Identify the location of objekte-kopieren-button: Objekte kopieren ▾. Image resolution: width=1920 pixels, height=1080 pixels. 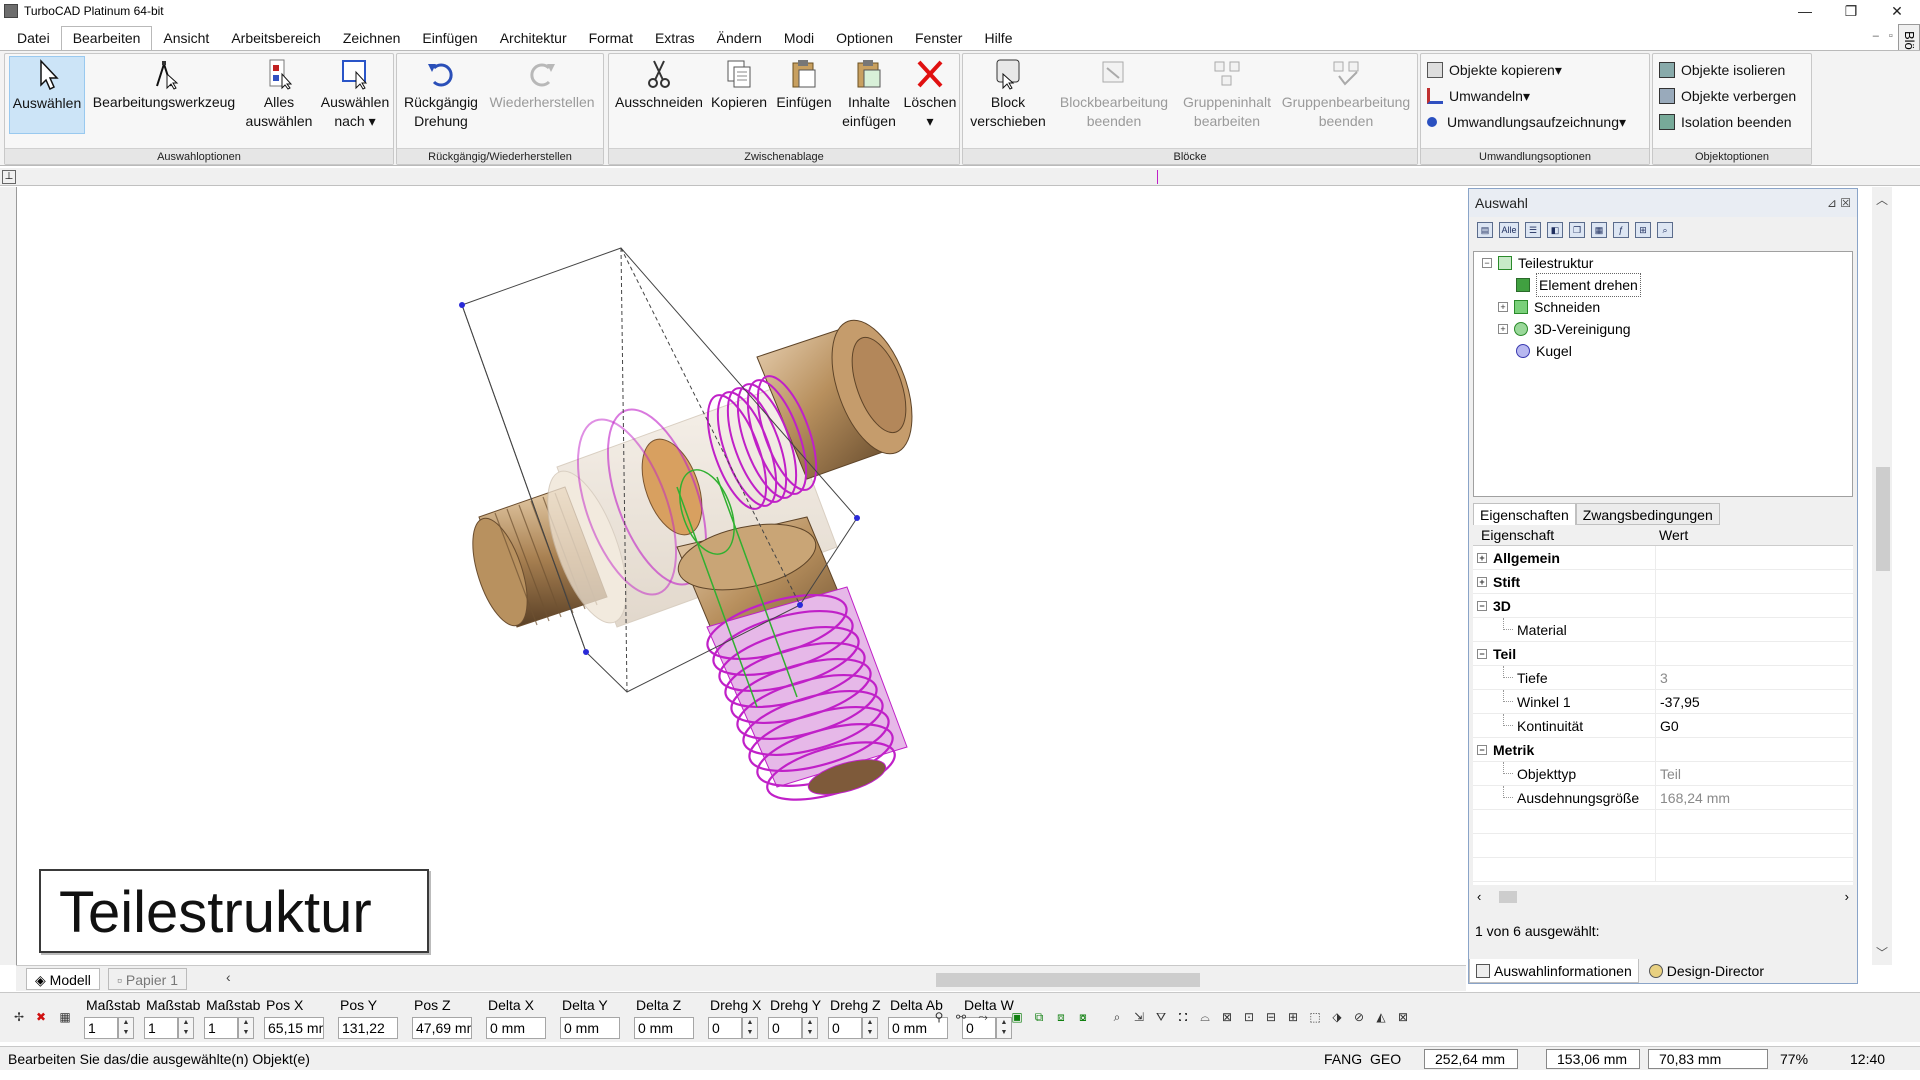
(1494, 70).